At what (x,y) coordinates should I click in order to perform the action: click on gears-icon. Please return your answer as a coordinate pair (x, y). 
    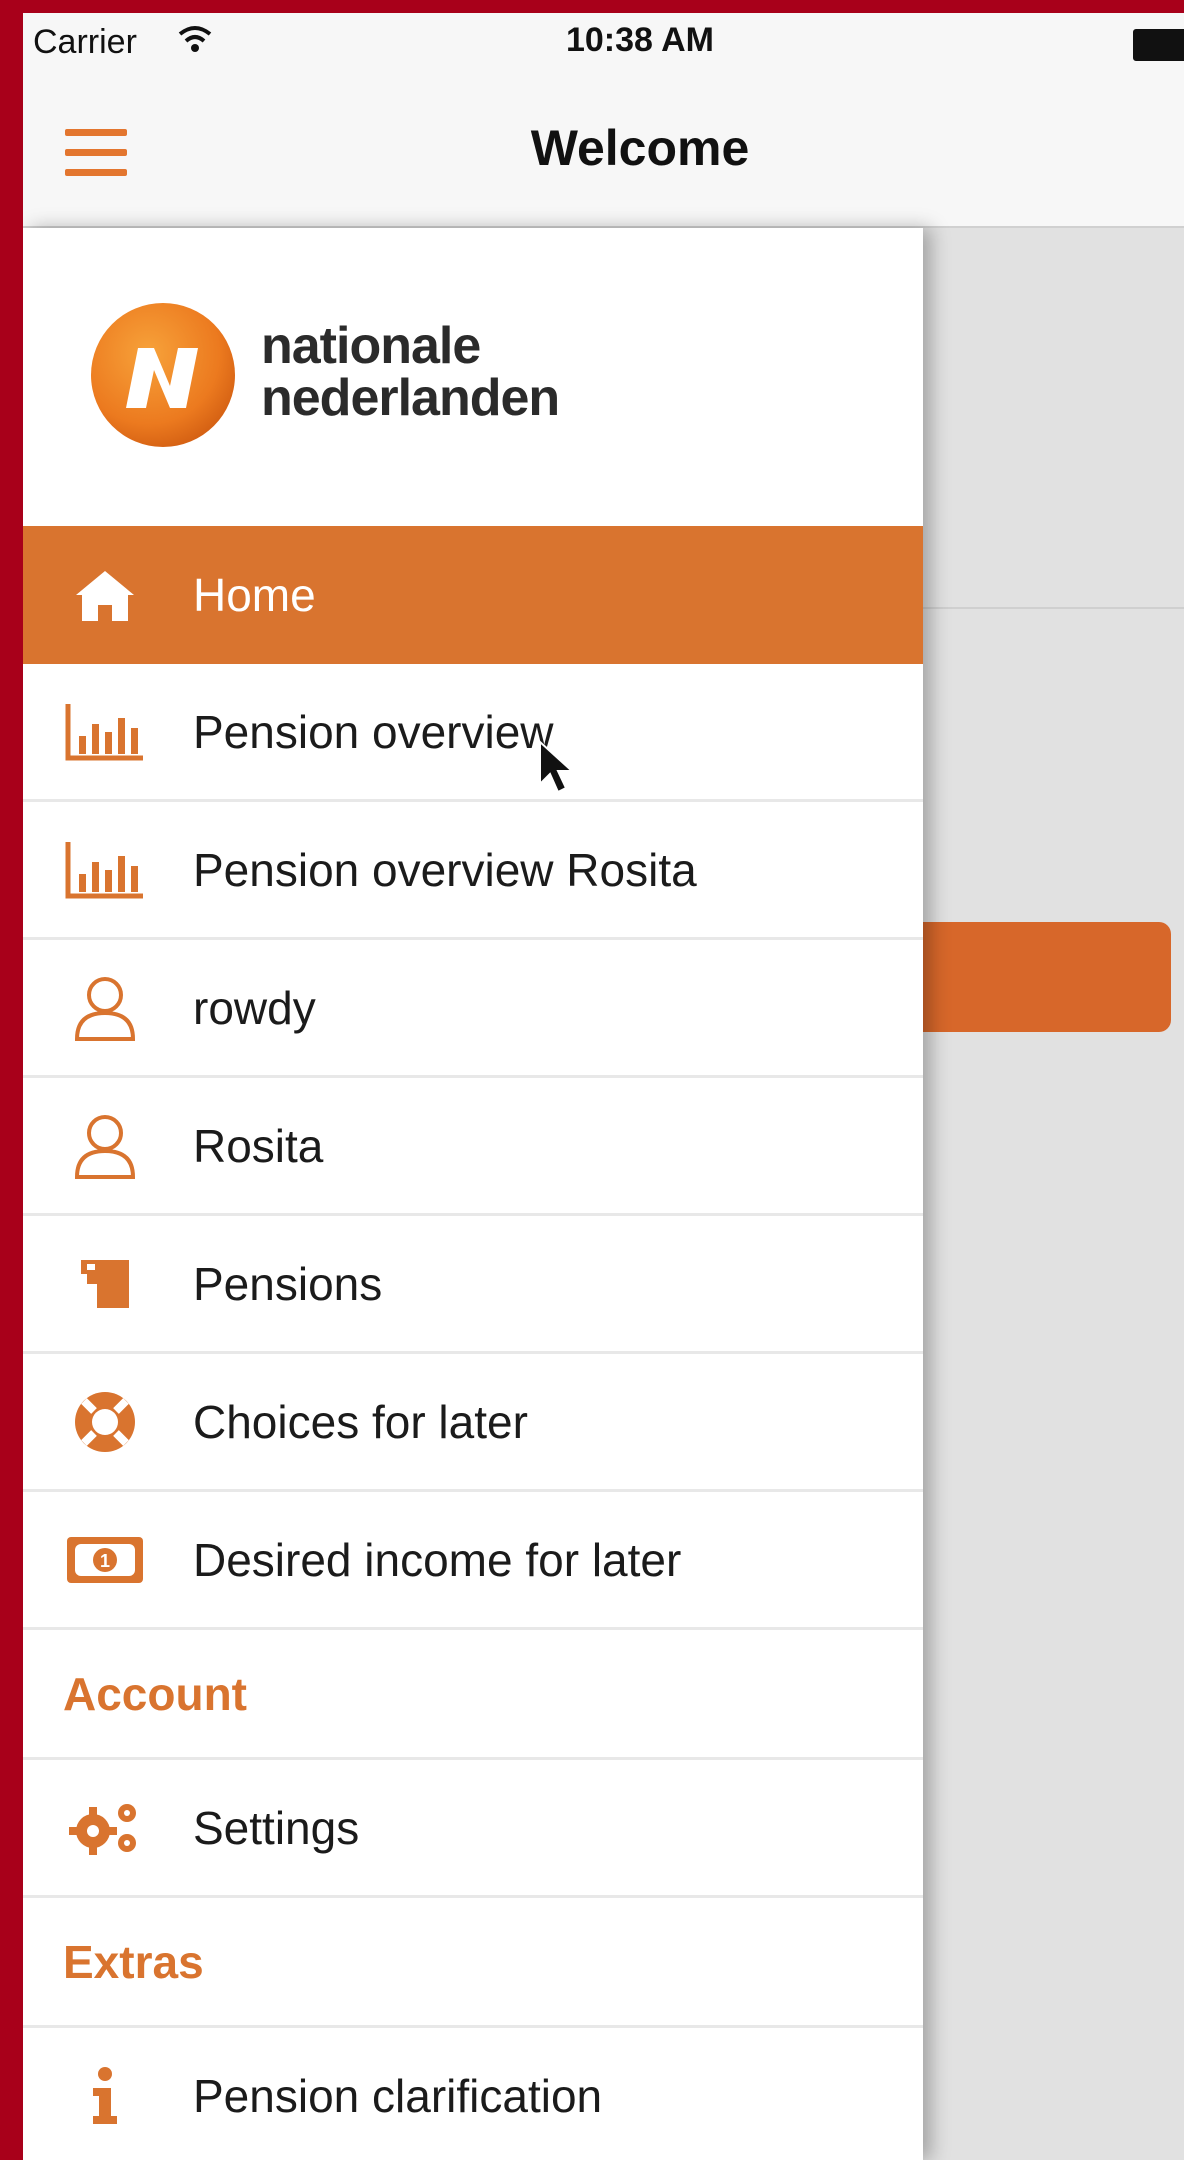
    Looking at the image, I should click on (105, 1828).